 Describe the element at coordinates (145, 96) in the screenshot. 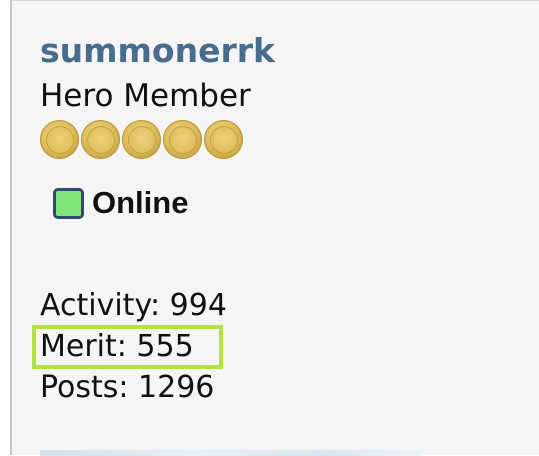

I see `user-rank: Hero Member` at that location.